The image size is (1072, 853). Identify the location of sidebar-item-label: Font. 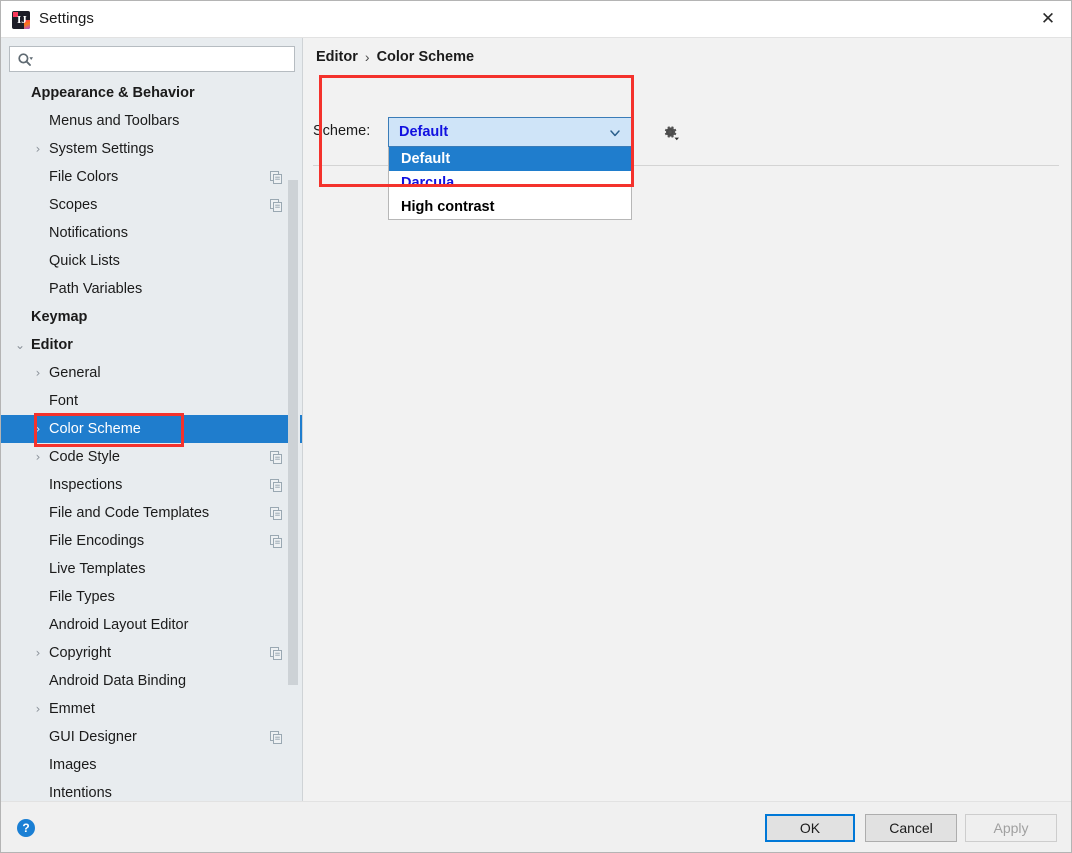
(64, 401).